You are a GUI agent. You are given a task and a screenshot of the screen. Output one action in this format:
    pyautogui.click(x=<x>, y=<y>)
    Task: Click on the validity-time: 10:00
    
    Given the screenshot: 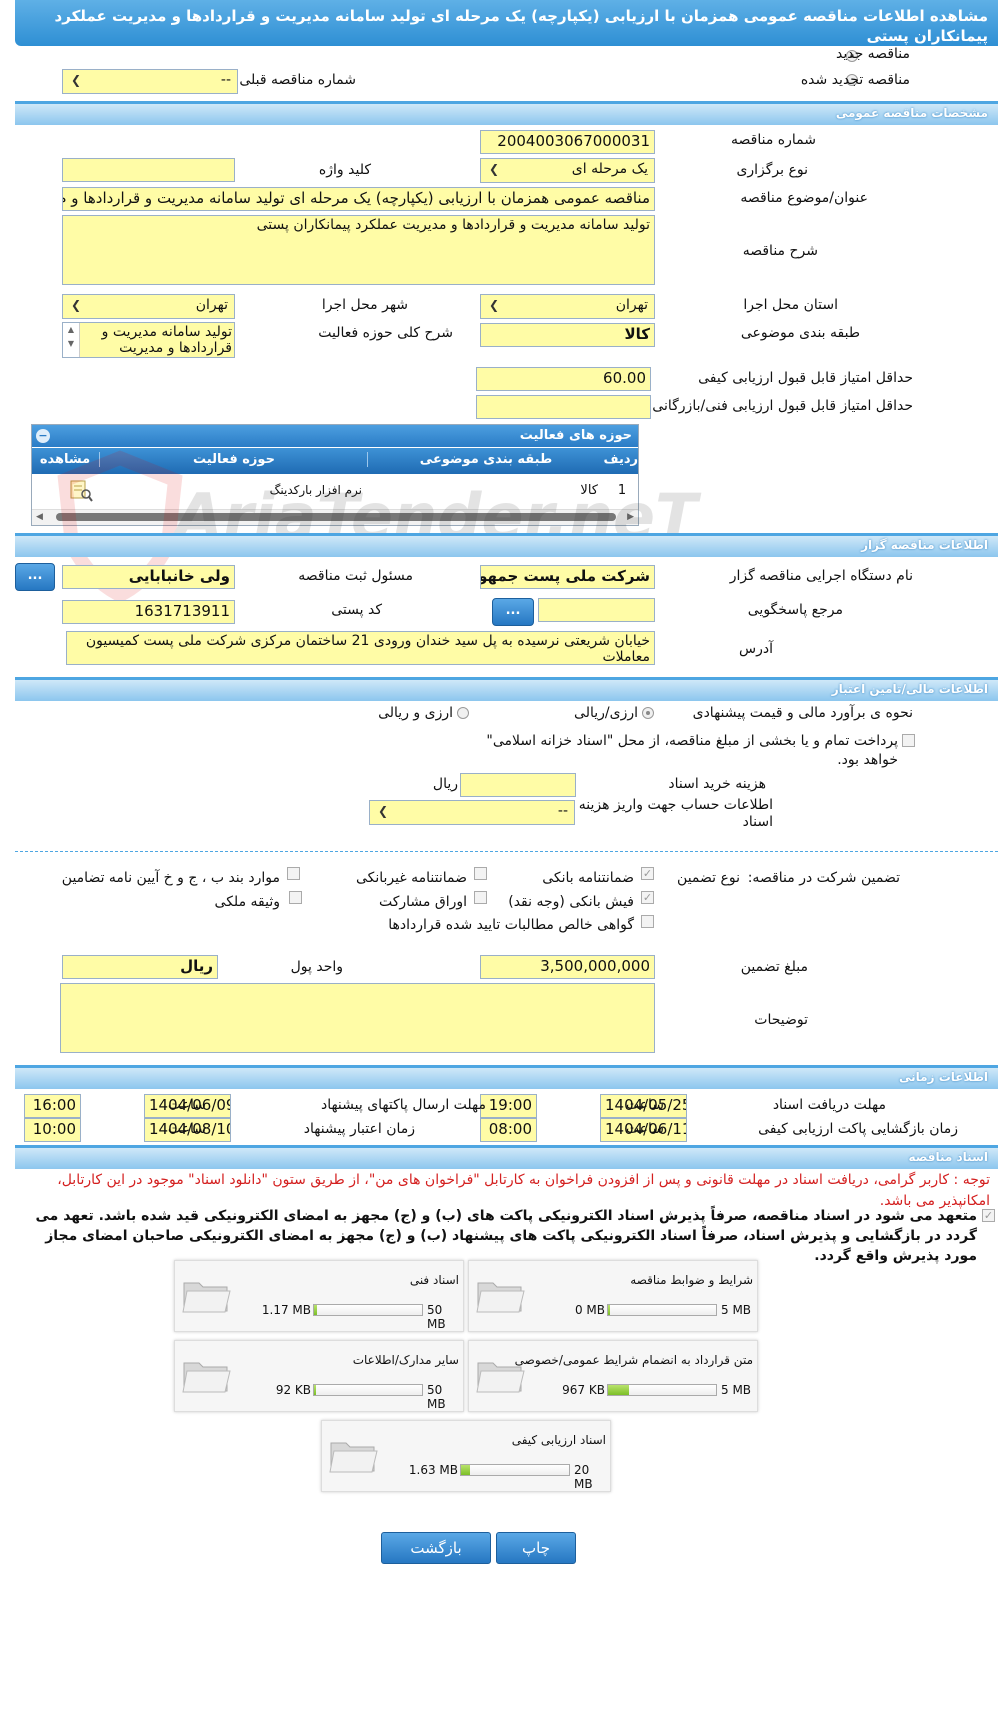 What is the action you would take?
    pyautogui.click(x=52, y=1130)
    